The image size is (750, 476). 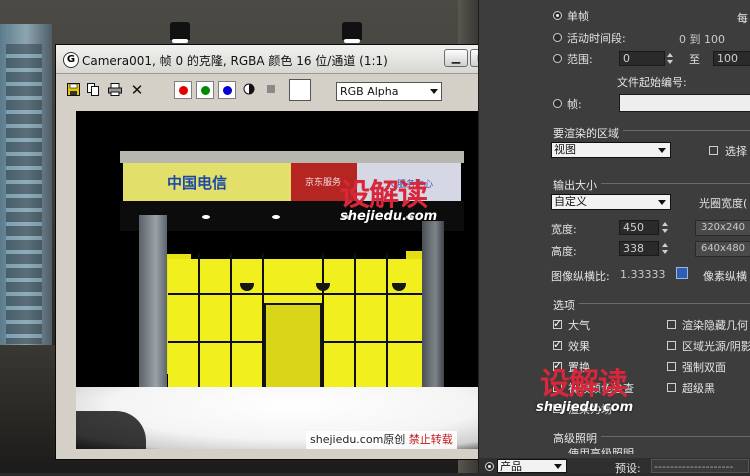 I want to click on range-from-spinner, so click(x=671, y=58).